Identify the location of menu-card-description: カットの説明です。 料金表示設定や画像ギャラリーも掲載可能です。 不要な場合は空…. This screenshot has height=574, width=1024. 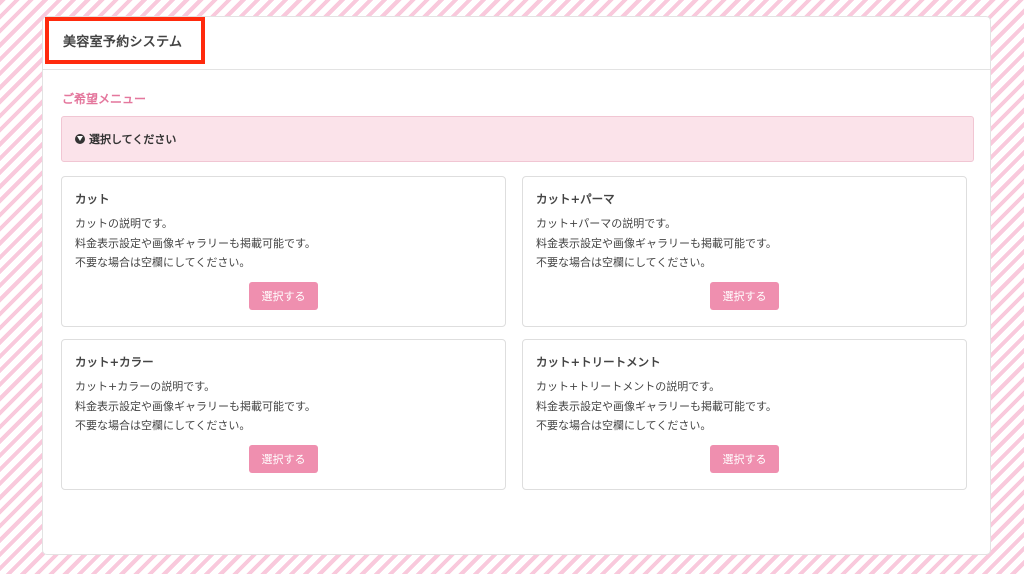
(195, 243).